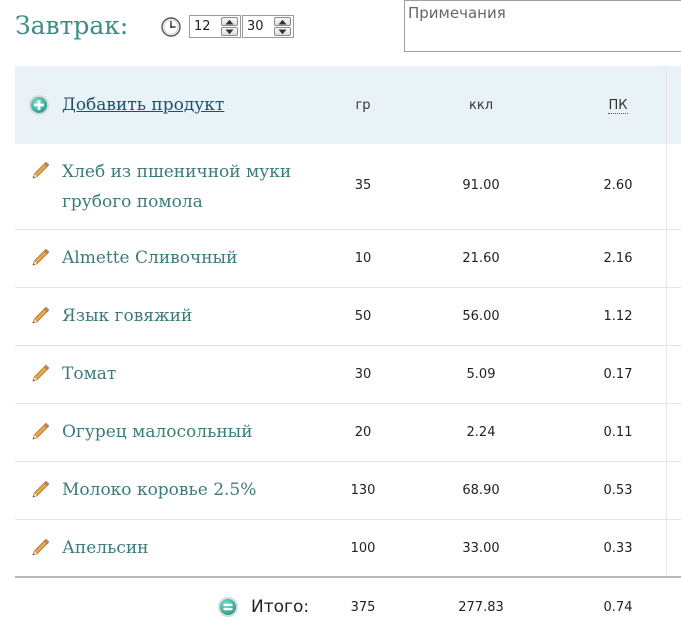 This screenshot has height=633, width=681. Describe the element at coordinates (363, 316) in the screenshot. I see `product-grams: 50` at that location.